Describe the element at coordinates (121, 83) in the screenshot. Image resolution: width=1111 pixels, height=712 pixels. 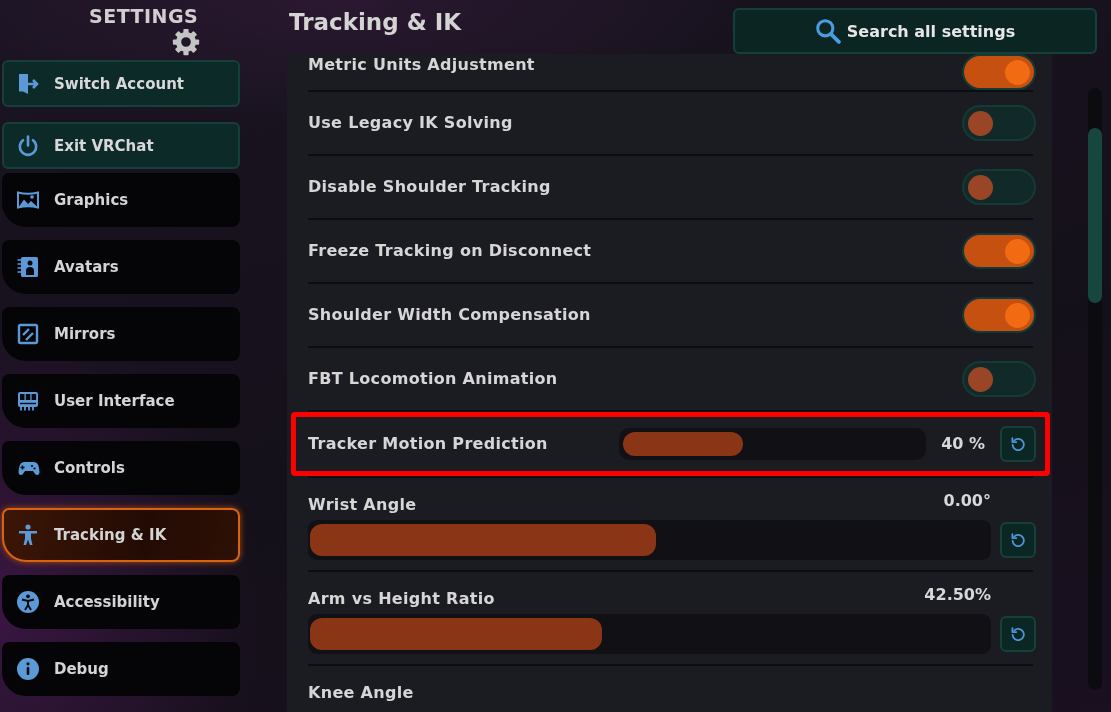
I see `sidebar-button: Switch Account` at that location.